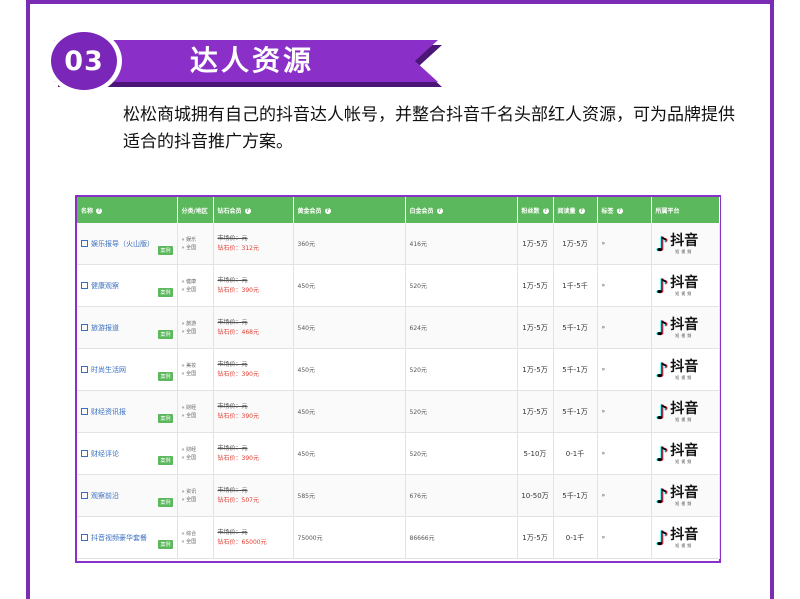 This screenshot has width=800, height=599. I want to click on account-name-link: 抖音视频豪华套餐, so click(114, 538).